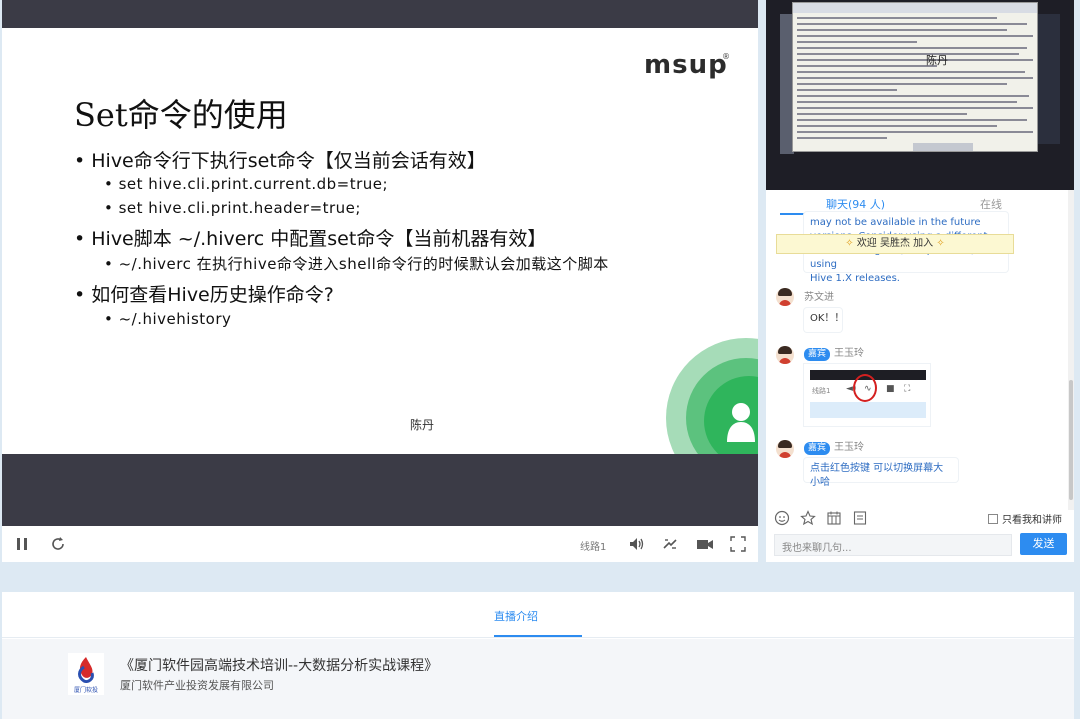 The width and height of the screenshot is (1080, 719). What do you see at coordinates (280, 159) in the screenshot?
I see `slide-bullet-1: • Hive命令行下执行set命令【仅当前会话有效】` at bounding box center [280, 159].